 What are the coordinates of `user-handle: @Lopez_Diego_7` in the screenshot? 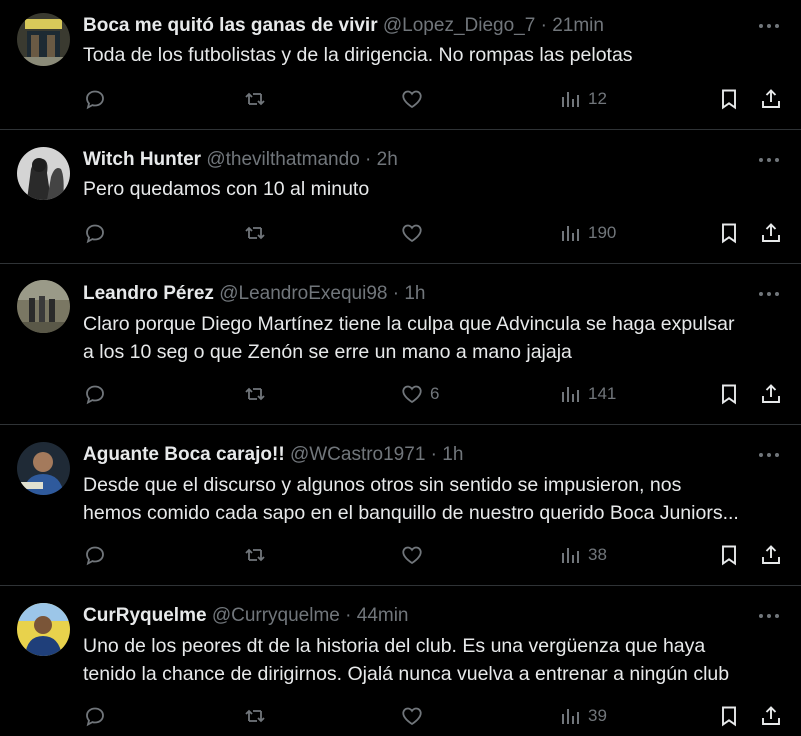 It's located at (459, 25).